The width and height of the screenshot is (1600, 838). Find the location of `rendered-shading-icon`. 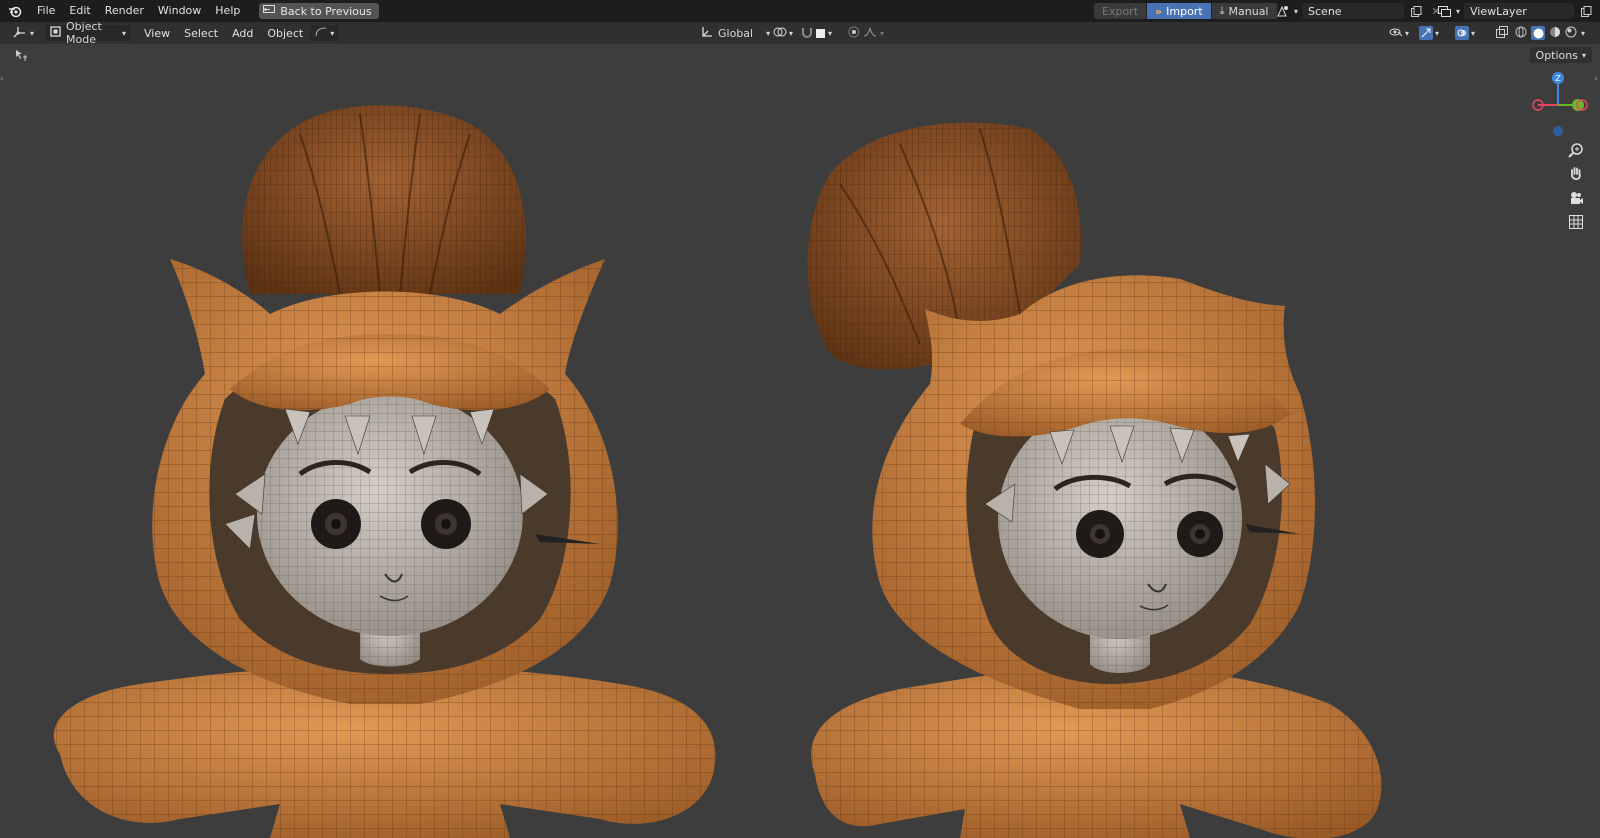

rendered-shading-icon is located at coordinates (1571, 33).